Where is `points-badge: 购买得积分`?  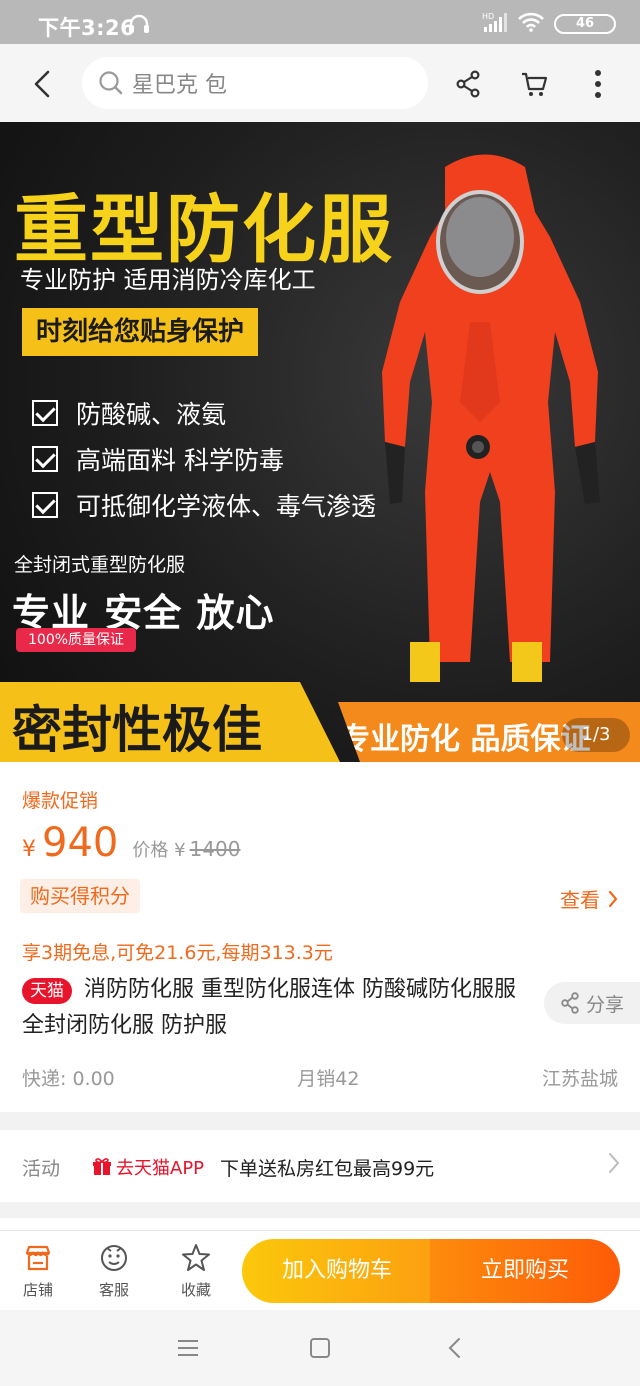
points-badge: 购买得积分 is located at coordinates (80, 896).